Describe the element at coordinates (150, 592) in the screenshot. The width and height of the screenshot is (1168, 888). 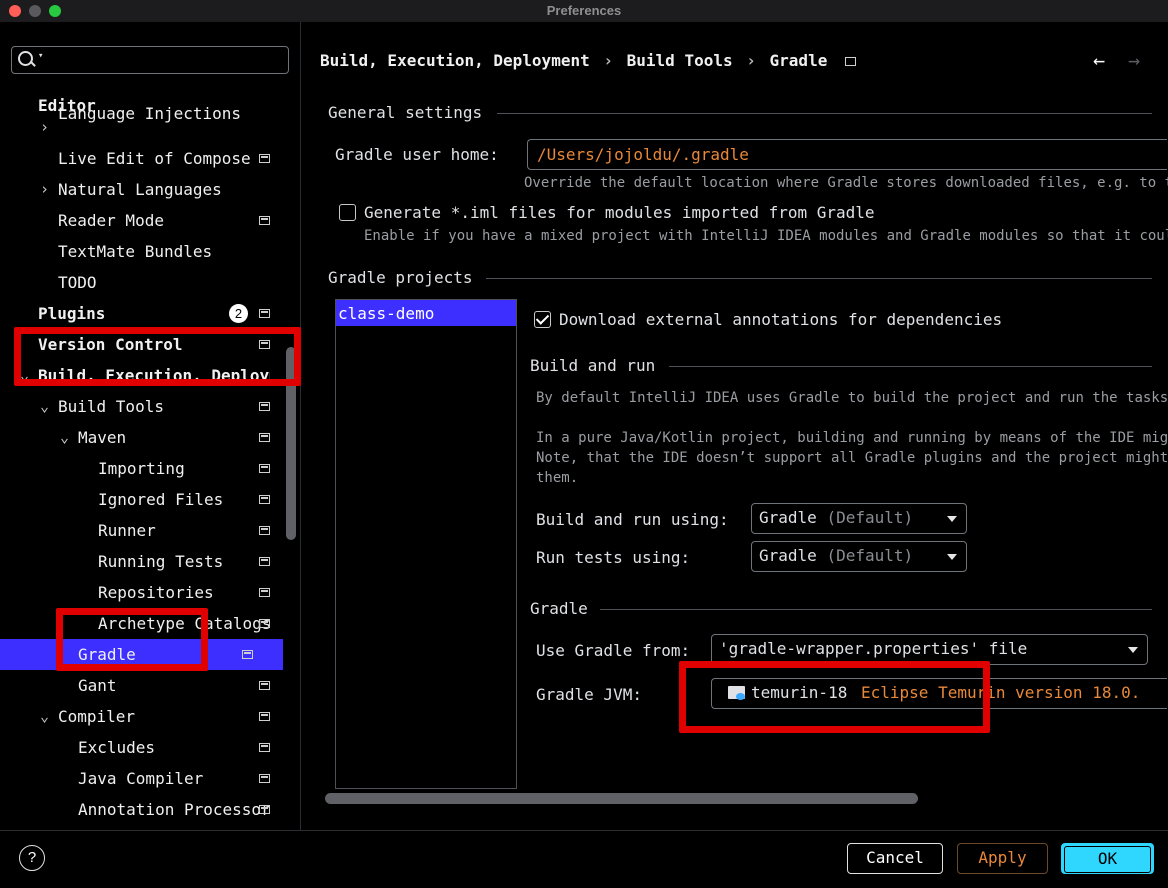
I see `sidebar-item: Repositories` at that location.